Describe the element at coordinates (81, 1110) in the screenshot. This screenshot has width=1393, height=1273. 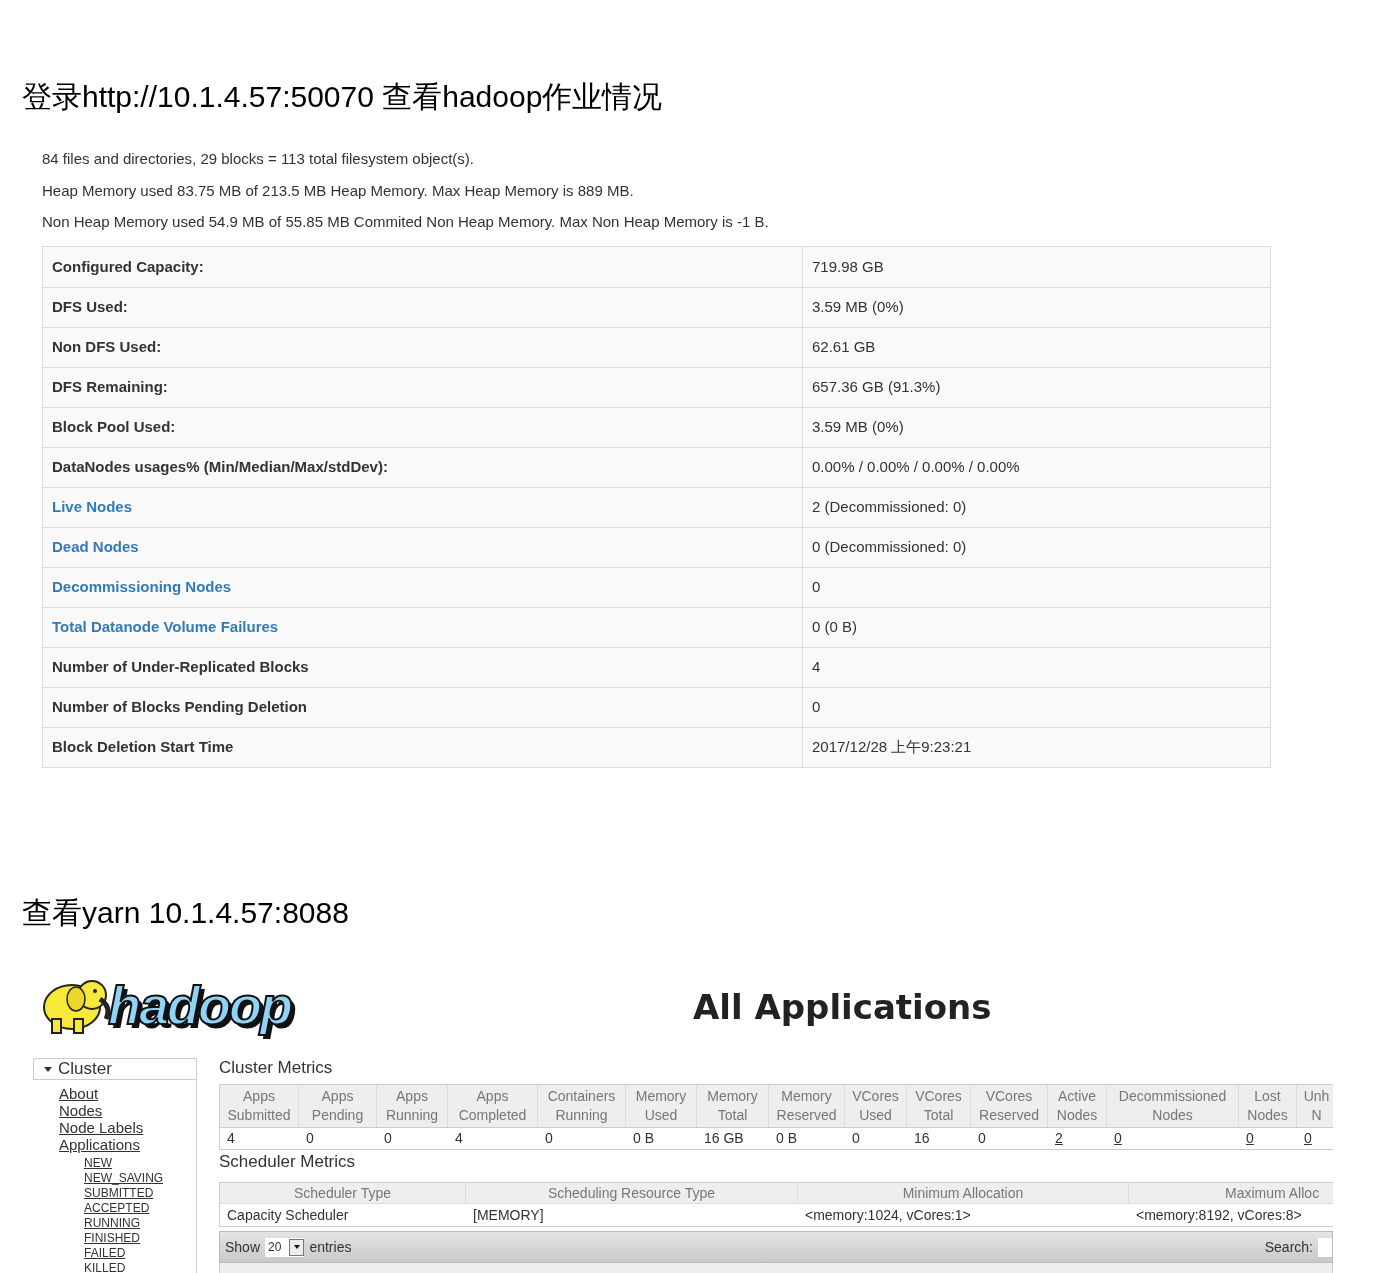
I see `nav-link: Nodes` at that location.